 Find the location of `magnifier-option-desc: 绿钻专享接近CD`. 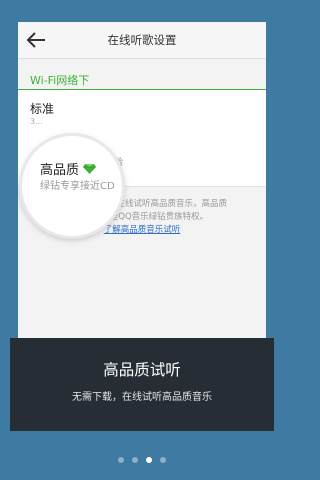

magnifier-option-desc: 绿钻专享接近CD is located at coordinates (77, 186).